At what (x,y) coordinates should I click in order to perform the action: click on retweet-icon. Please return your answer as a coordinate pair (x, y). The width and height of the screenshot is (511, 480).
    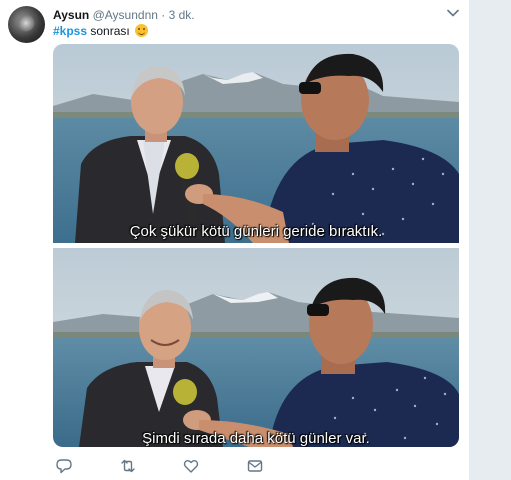
    Looking at the image, I should click on (128, 466).